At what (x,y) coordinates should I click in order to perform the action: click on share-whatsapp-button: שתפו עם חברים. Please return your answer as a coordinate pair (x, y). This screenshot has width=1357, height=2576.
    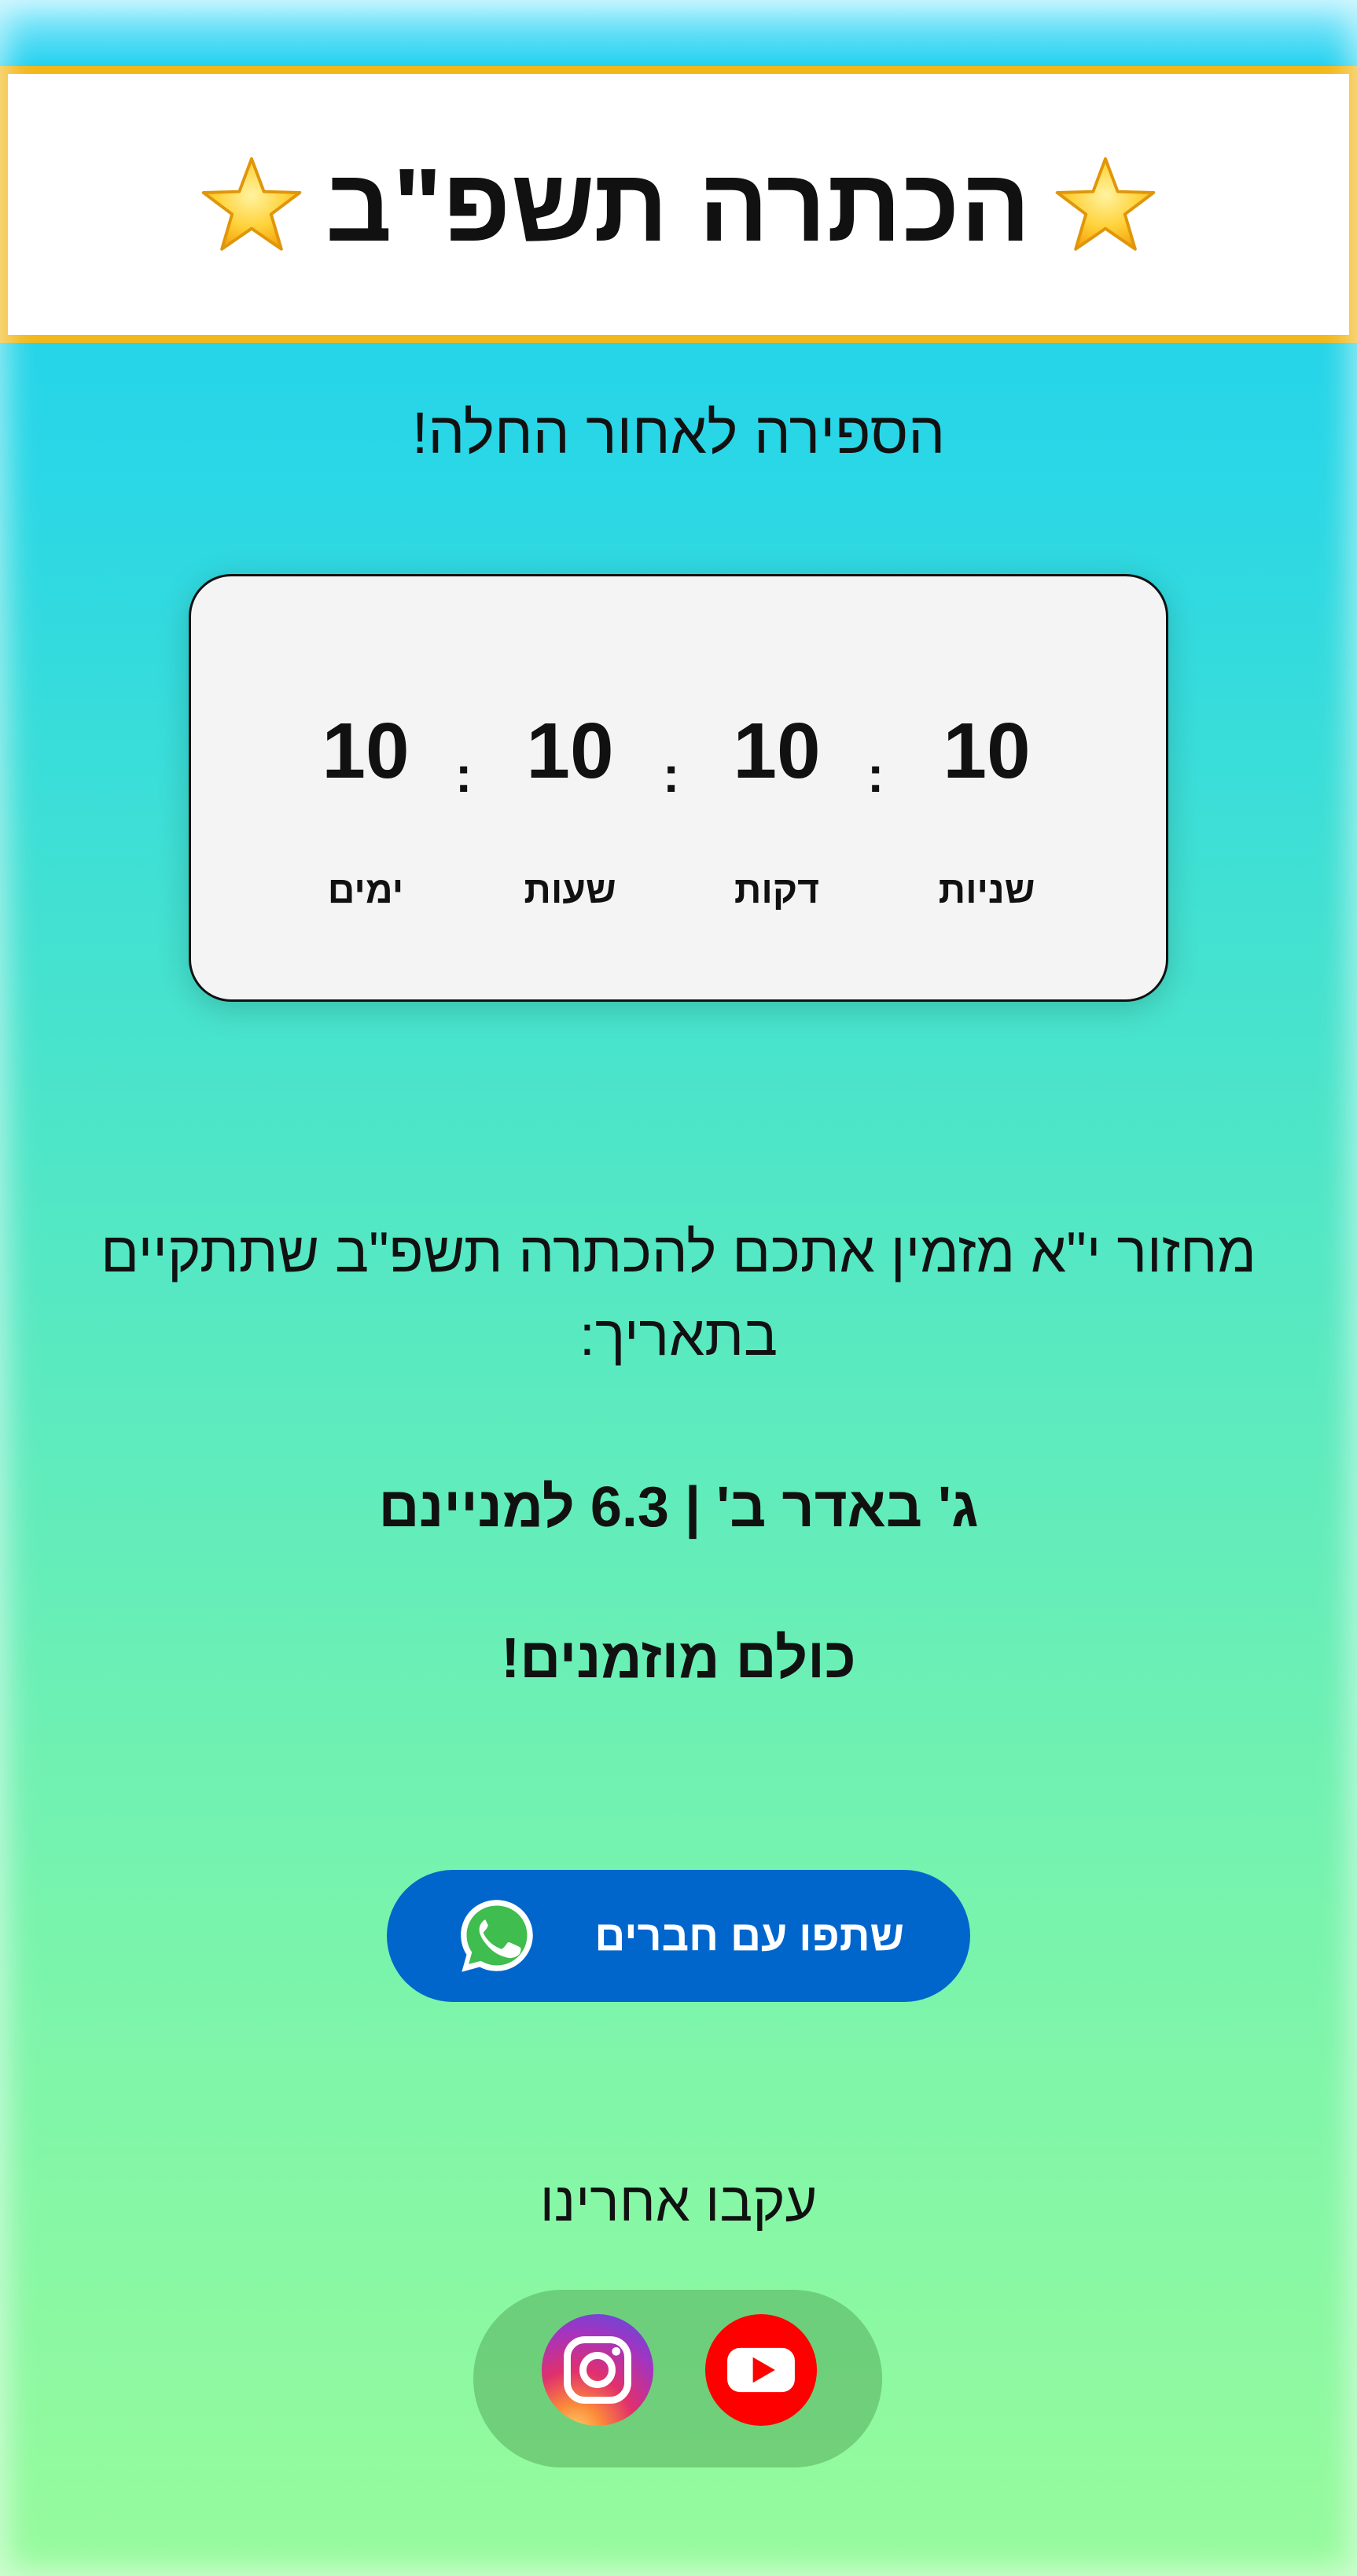
    Looking at the image, I should click on (678, 1936).